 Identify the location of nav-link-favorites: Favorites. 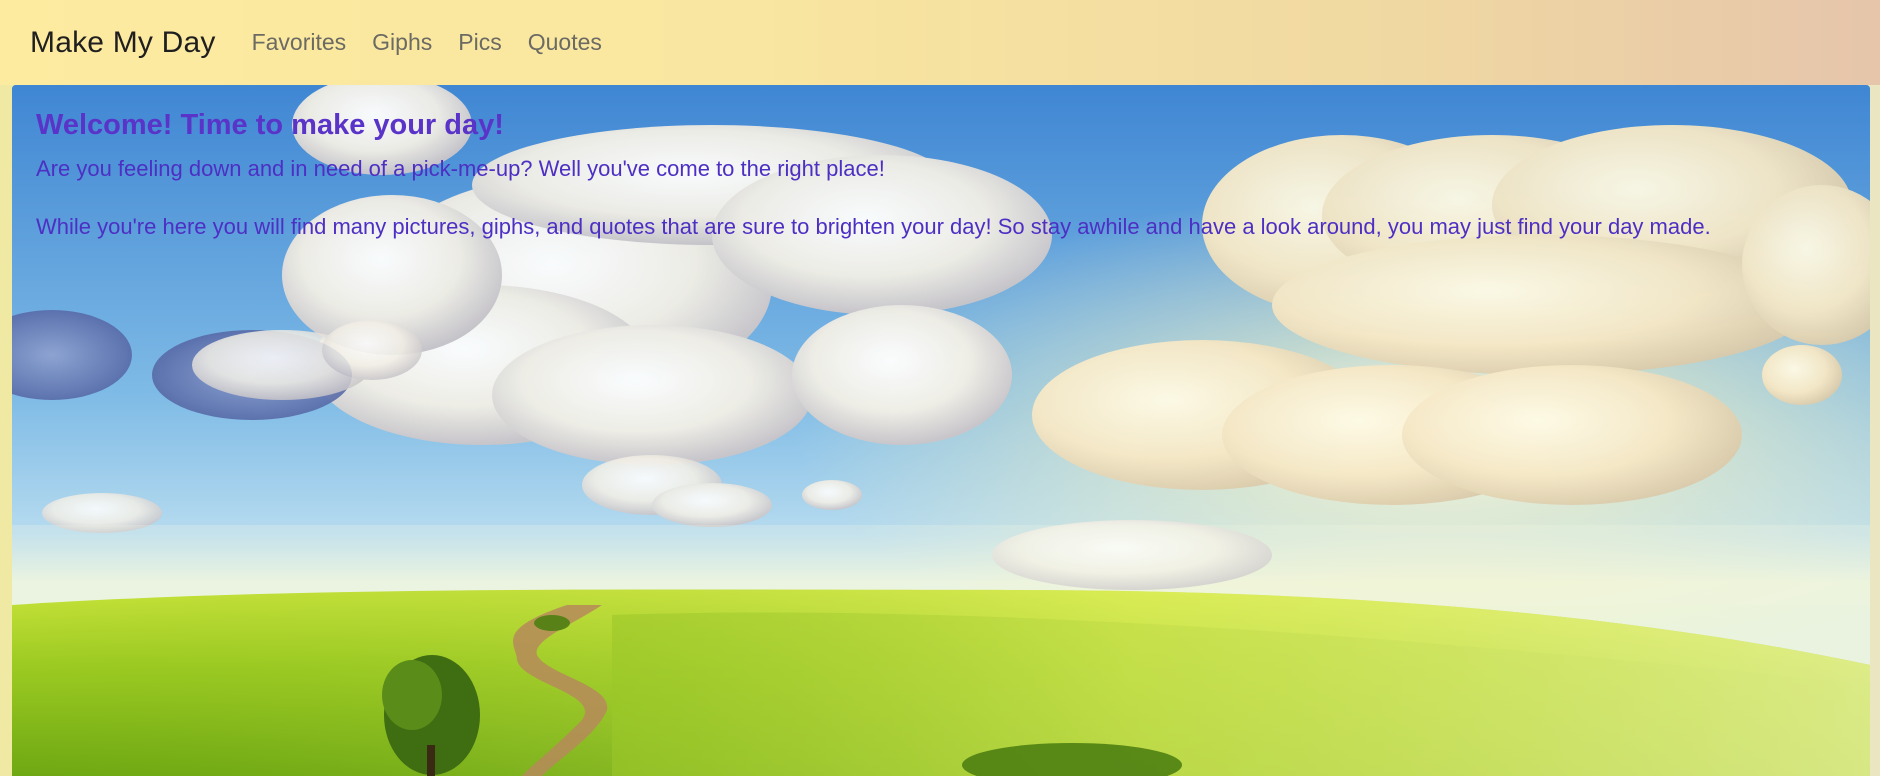
(299, 42).